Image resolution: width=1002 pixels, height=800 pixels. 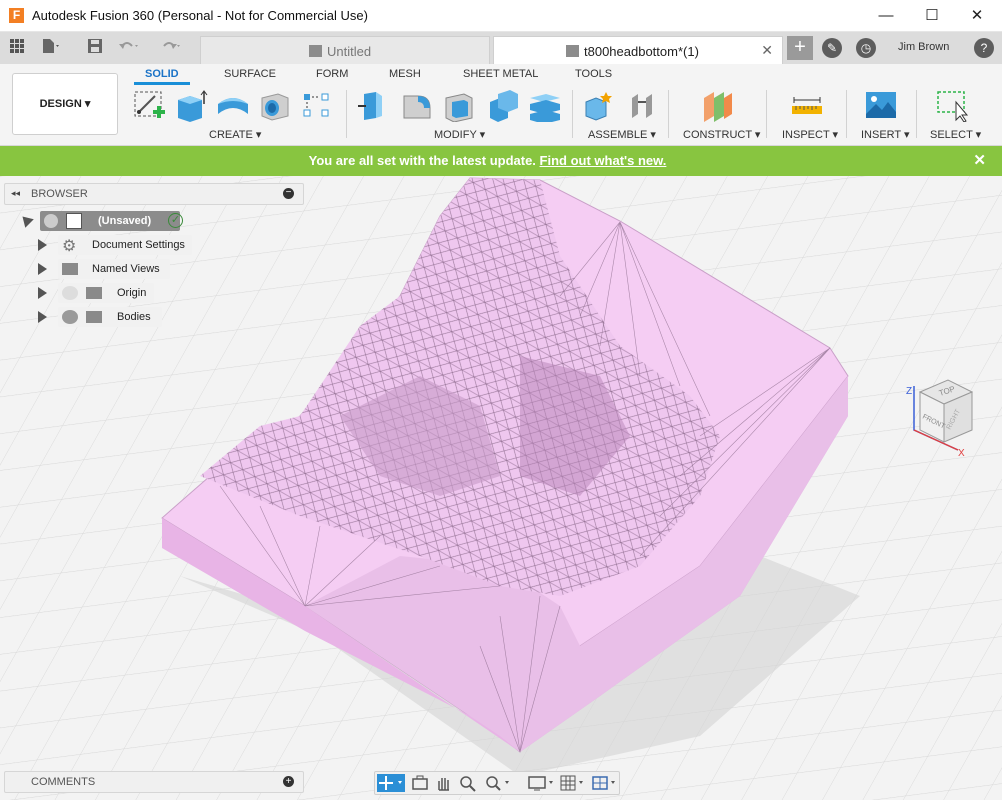 I want to click on insert-menu: INSERT ▾, so click(x=885, y=134).